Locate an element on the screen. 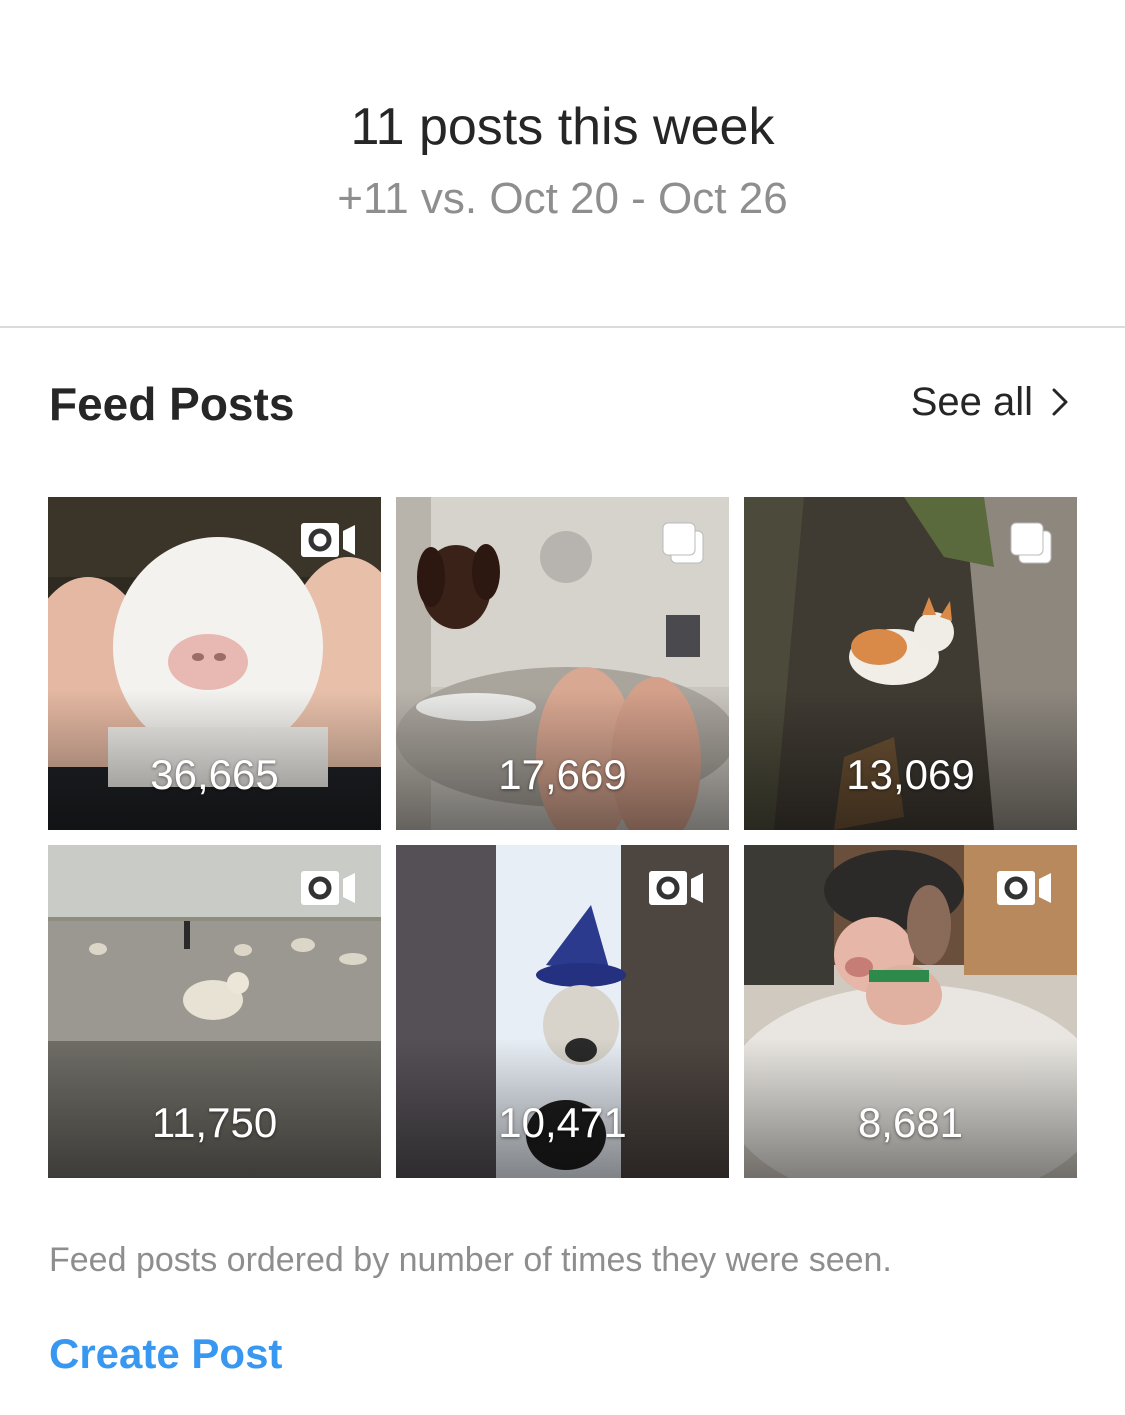 Image resolution: width=1125 pixels, height=1415 pixels. post-tile: 8,681 is located at coordinates (910, 1011).